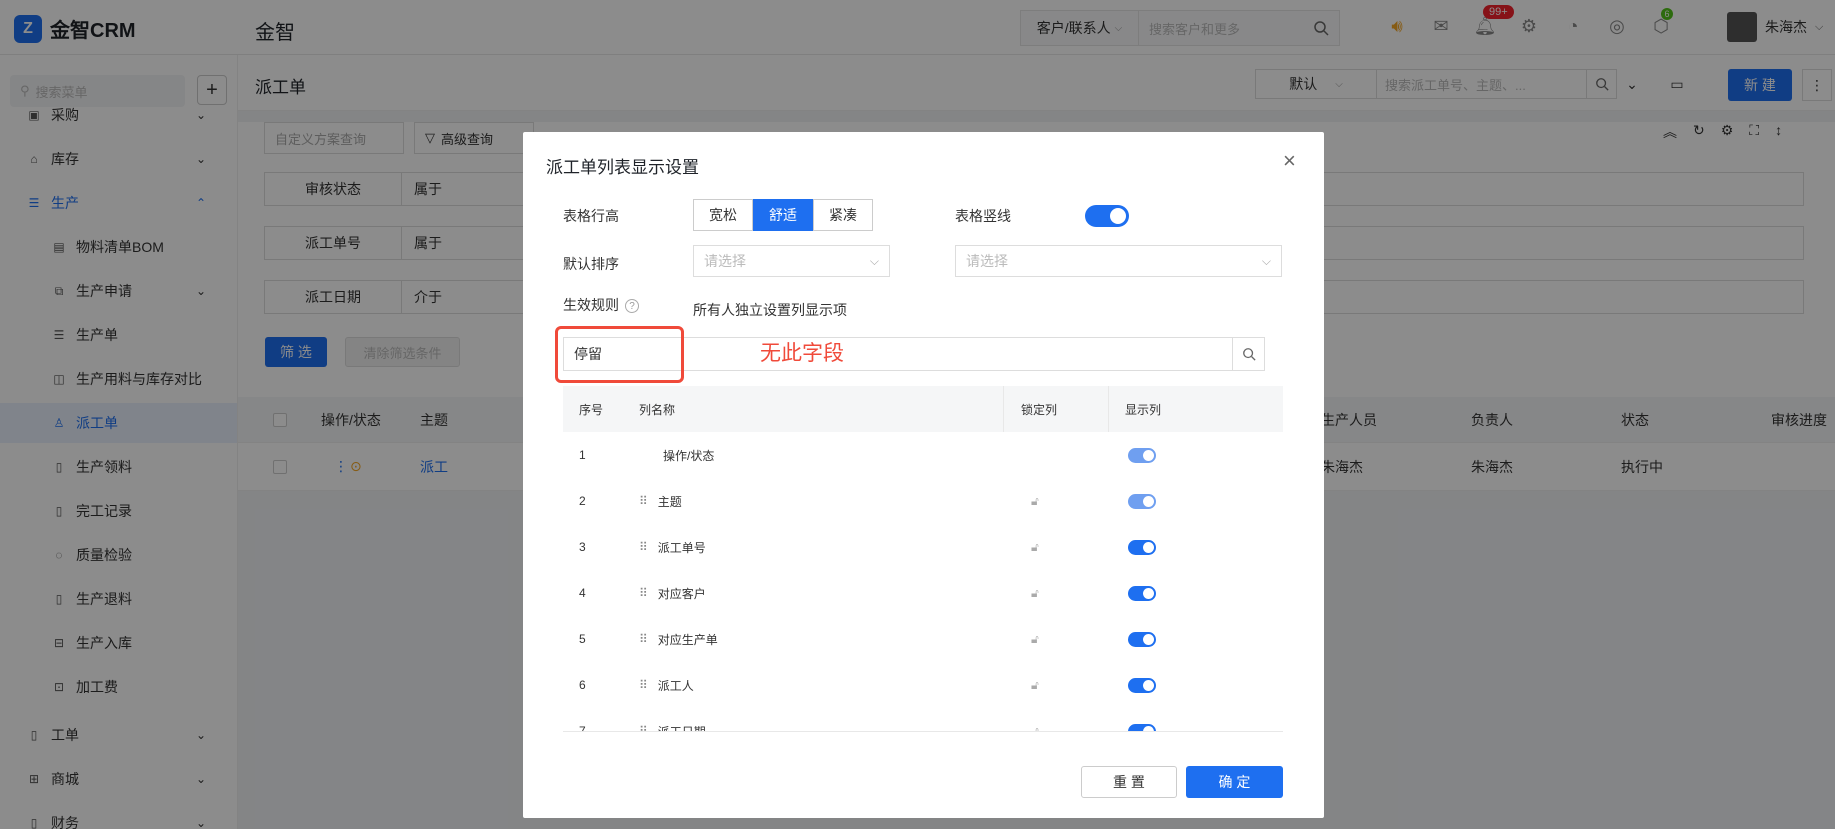  I want to click on search-icon, so click(1248, 354).